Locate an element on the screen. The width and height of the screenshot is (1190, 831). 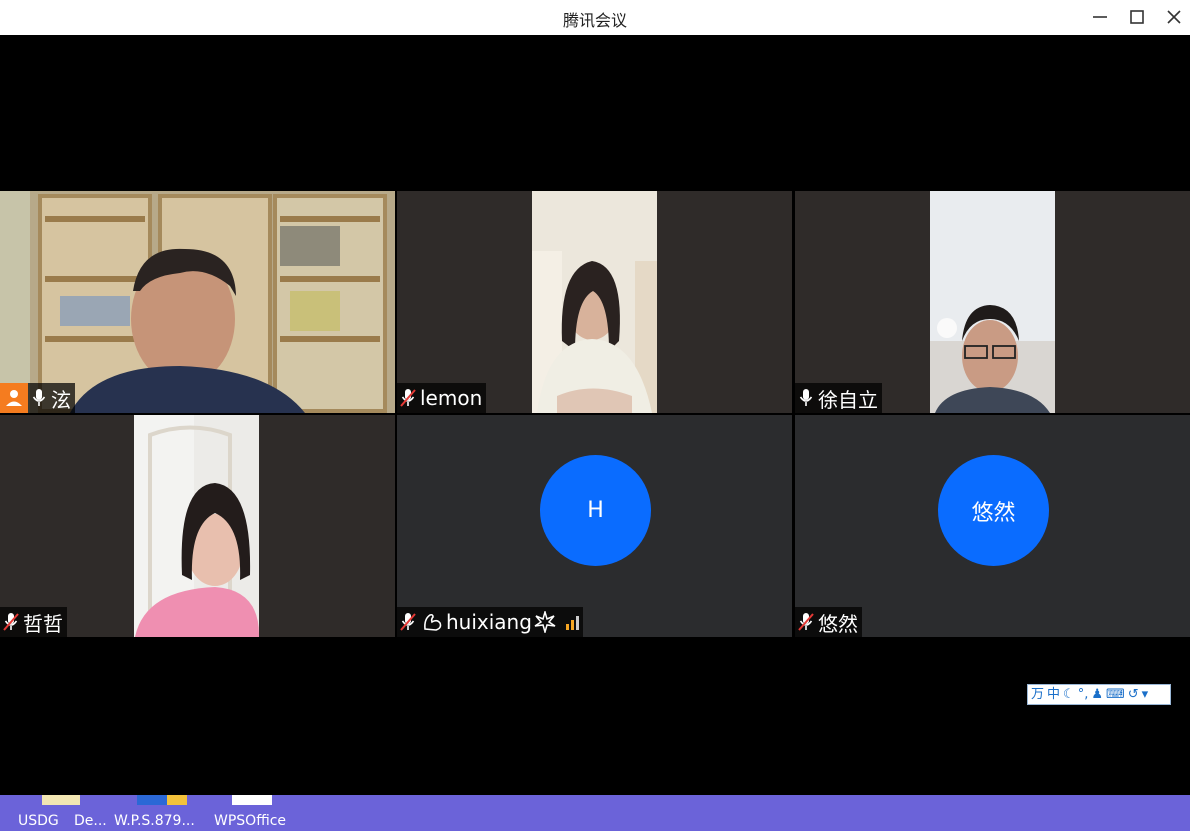
maximize-icon is located at coordinates (1137, 17).